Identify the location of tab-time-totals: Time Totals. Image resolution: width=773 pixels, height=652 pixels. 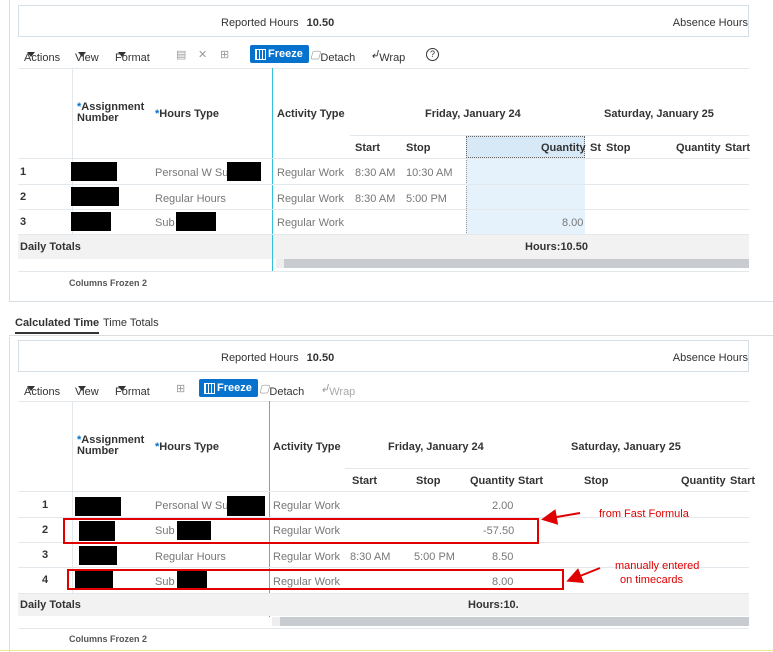
(131, 323).